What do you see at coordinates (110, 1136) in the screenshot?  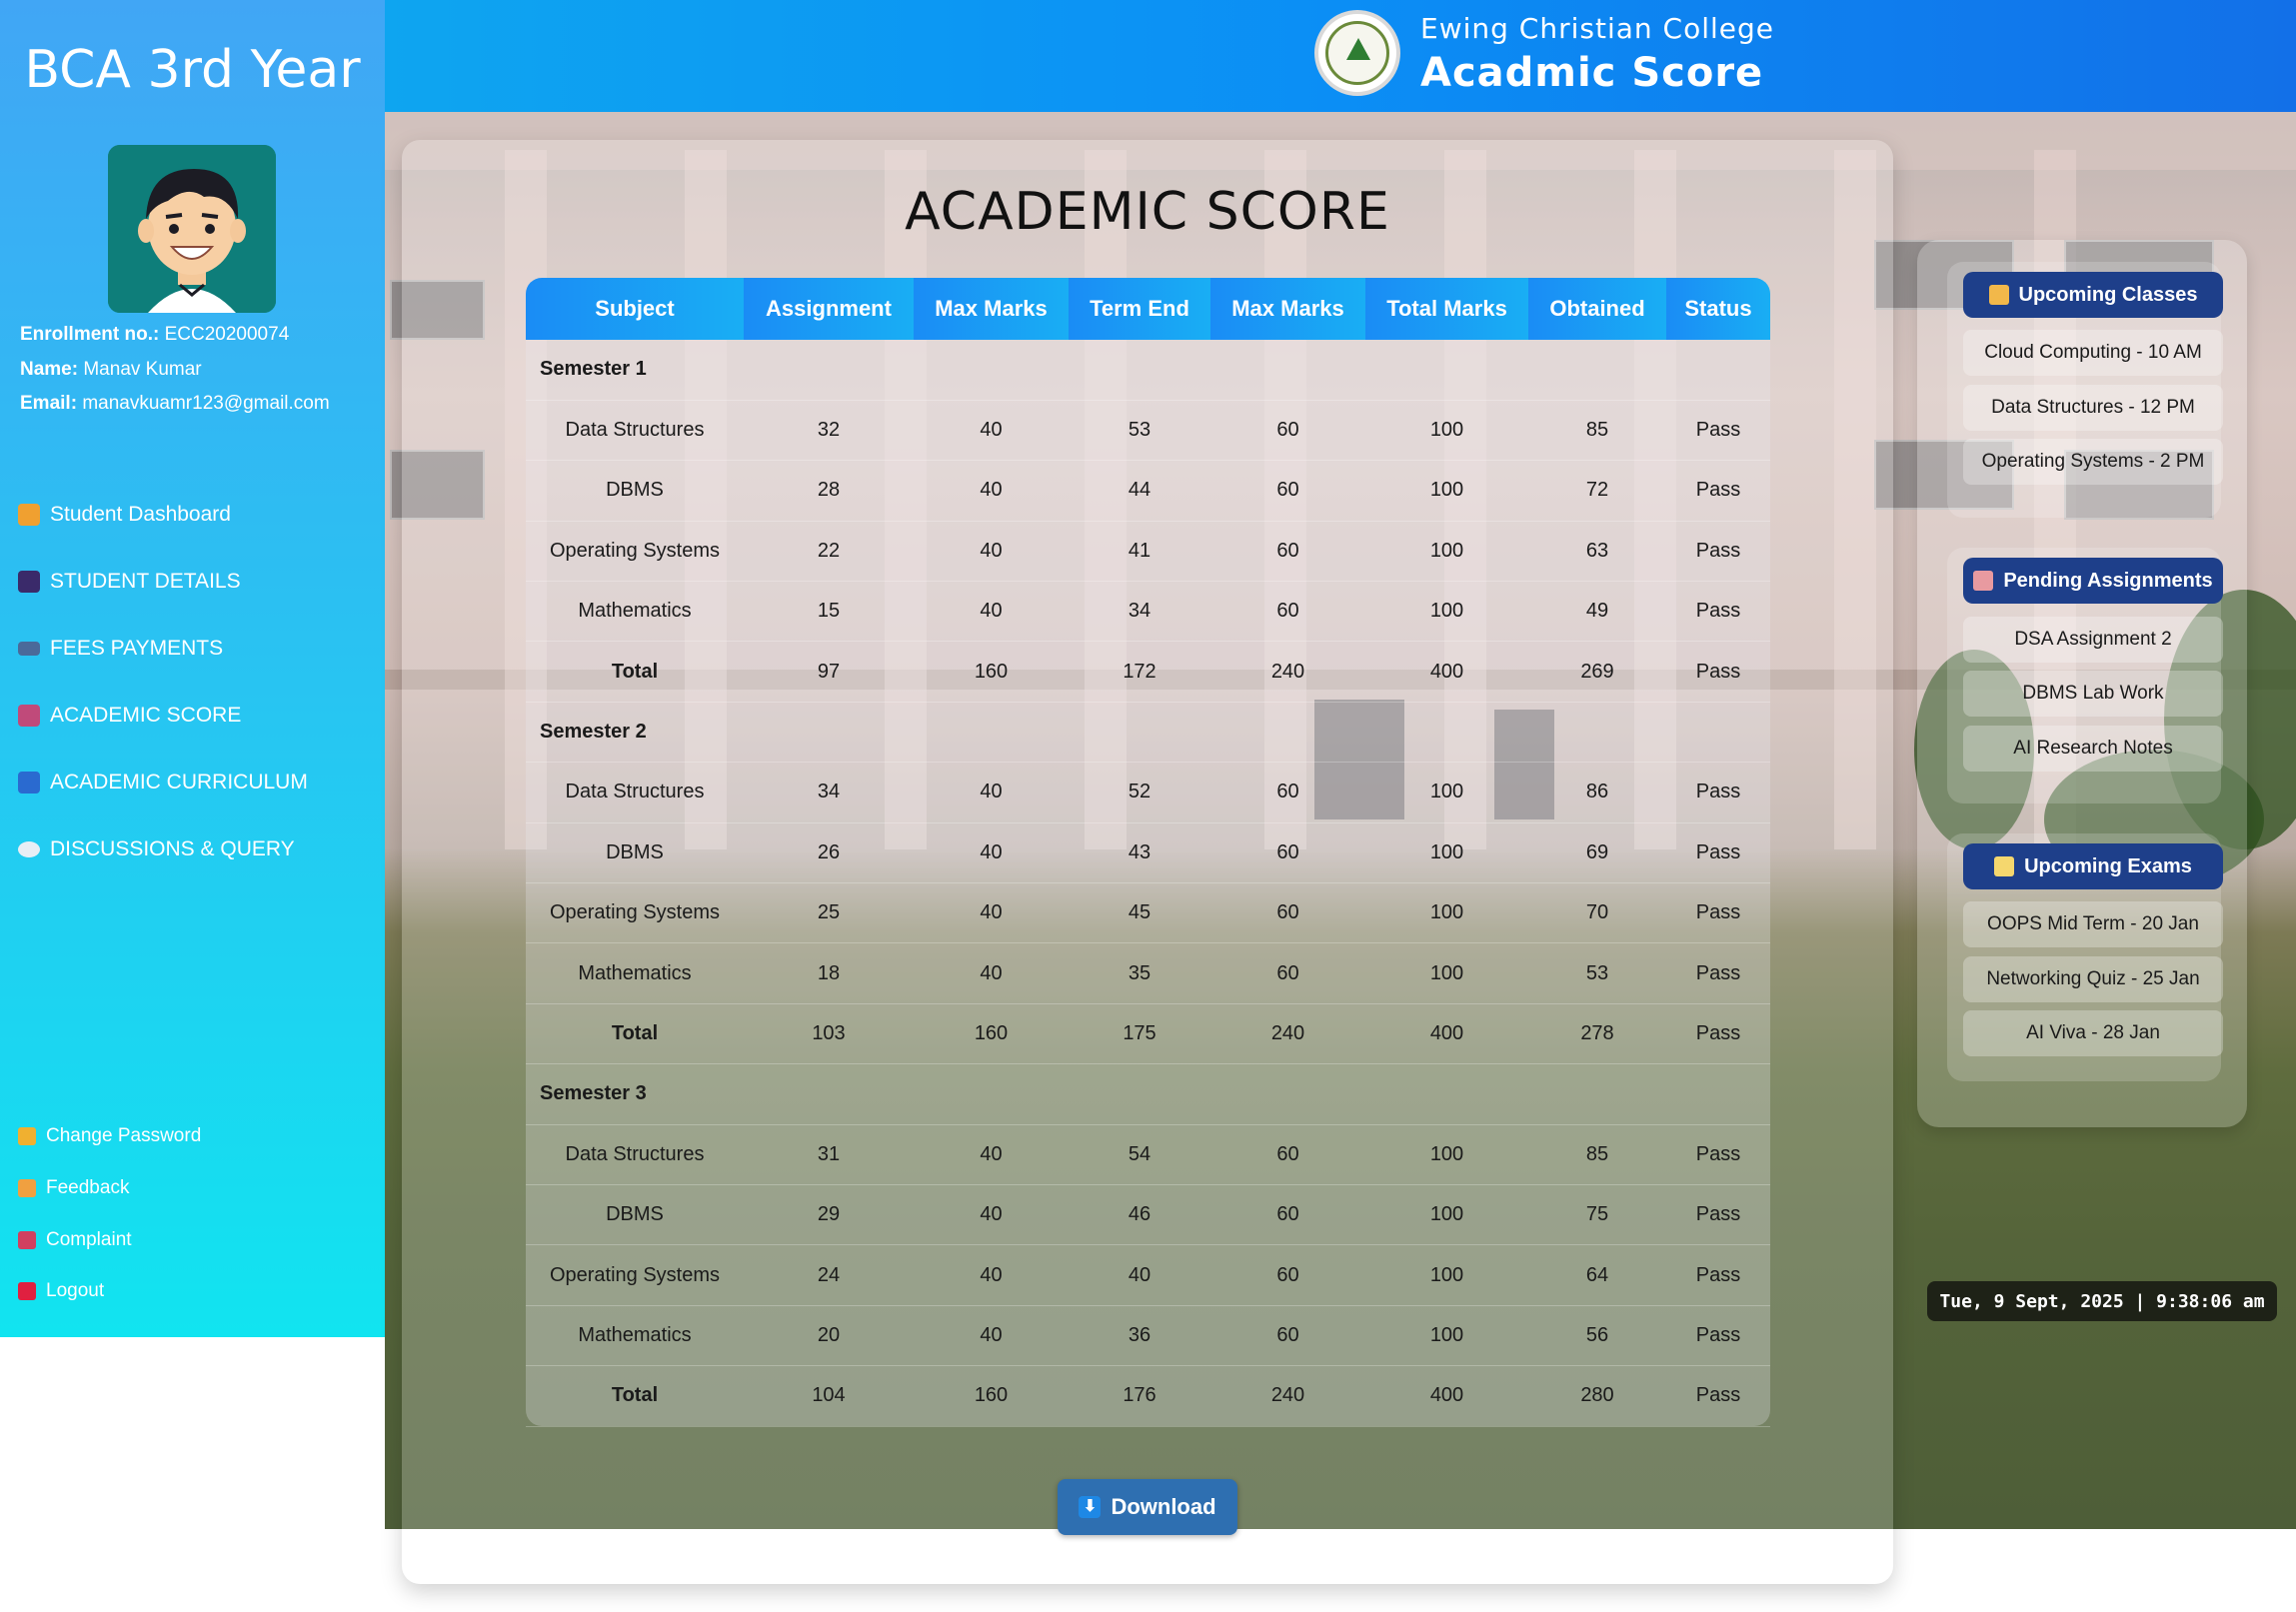 I see `change-password-link: Change Password` at bounding box center [110, 1136].